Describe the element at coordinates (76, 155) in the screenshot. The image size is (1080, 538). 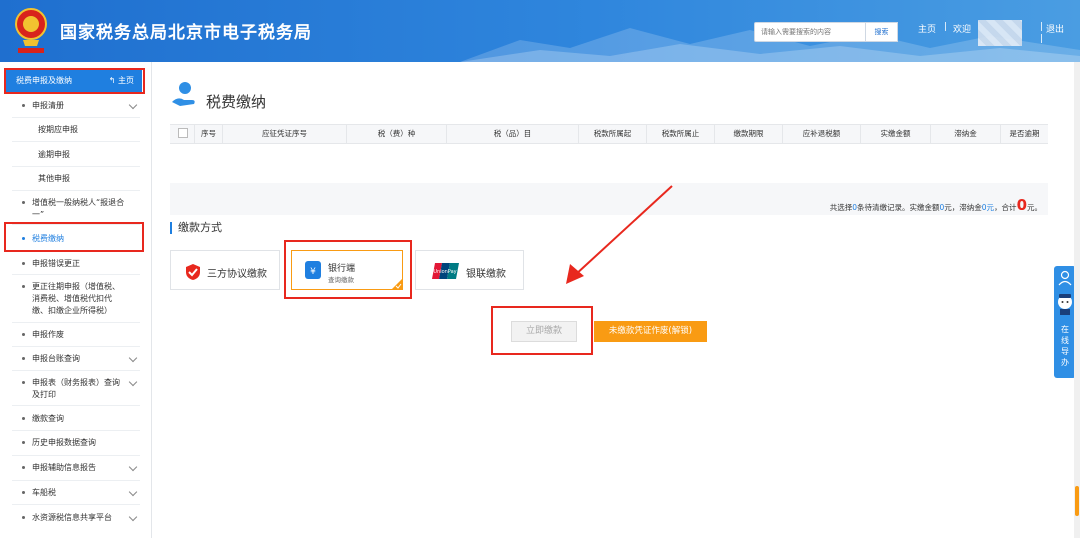
I see `sidebar-sub-overdue: 逾期申报` at that location.